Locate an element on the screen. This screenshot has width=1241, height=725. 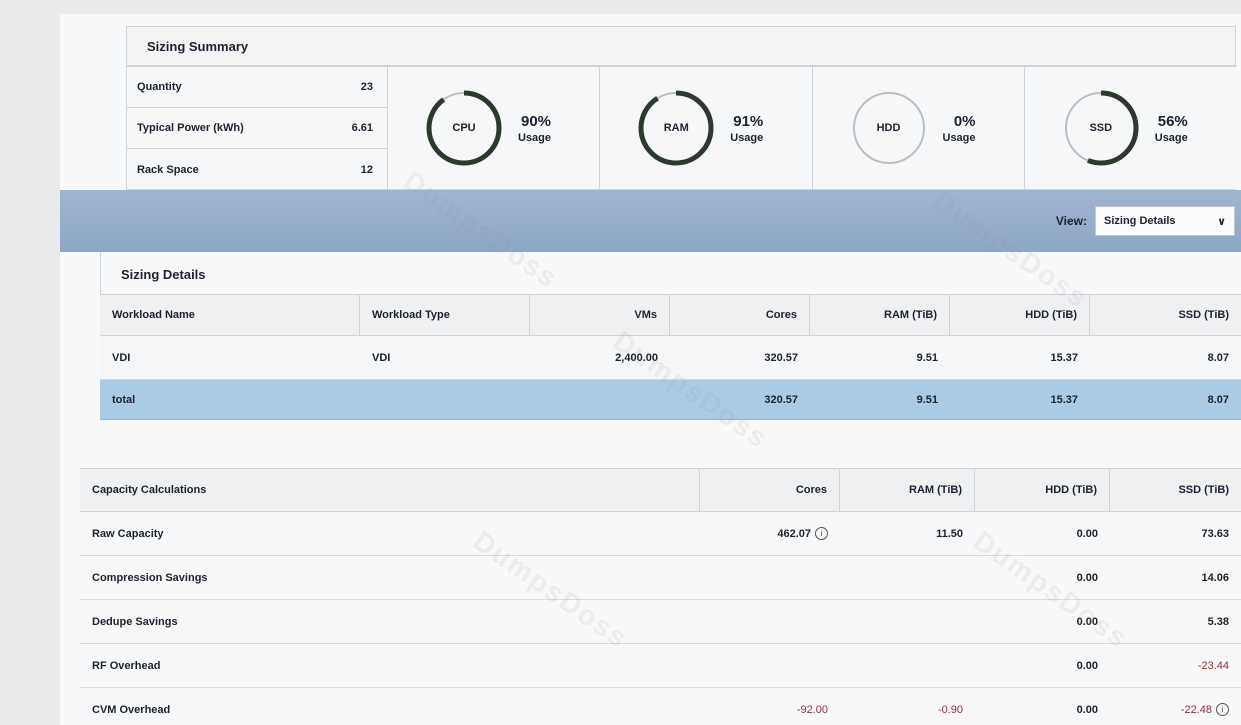
column-header: VMs is located at coordinates (600, 315).